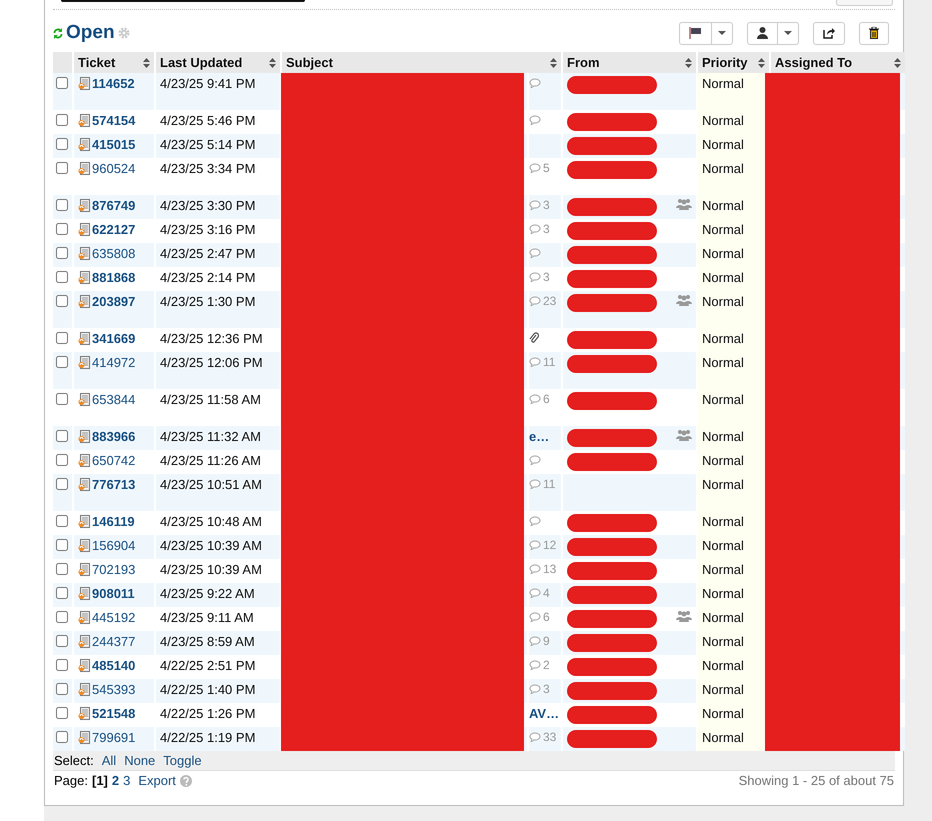  What do you see at coordinates (114, 229) in the screenshot?
I see `ticket-link: 622127` at bounding box center [114, 229].